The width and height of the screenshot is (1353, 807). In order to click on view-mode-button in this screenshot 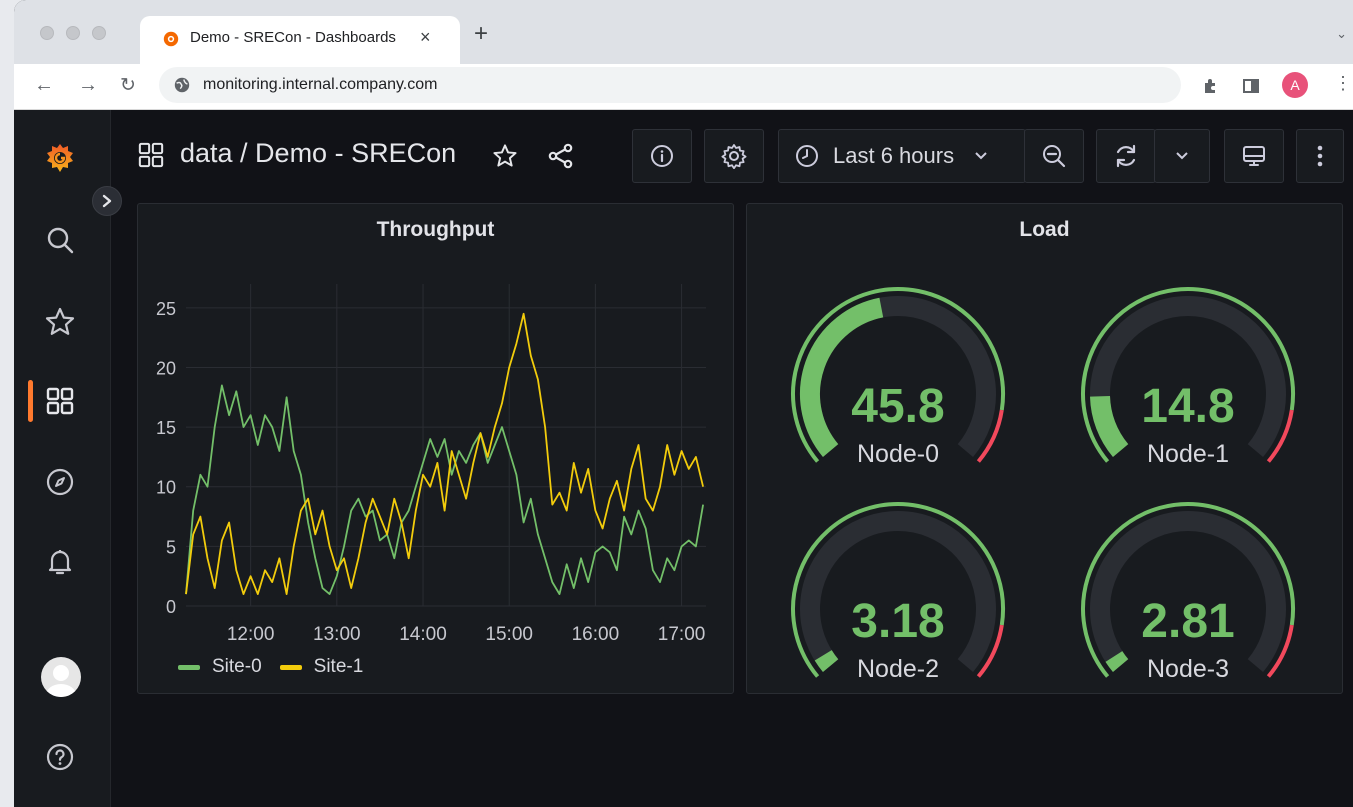, I will do `click(1254, 156)`.